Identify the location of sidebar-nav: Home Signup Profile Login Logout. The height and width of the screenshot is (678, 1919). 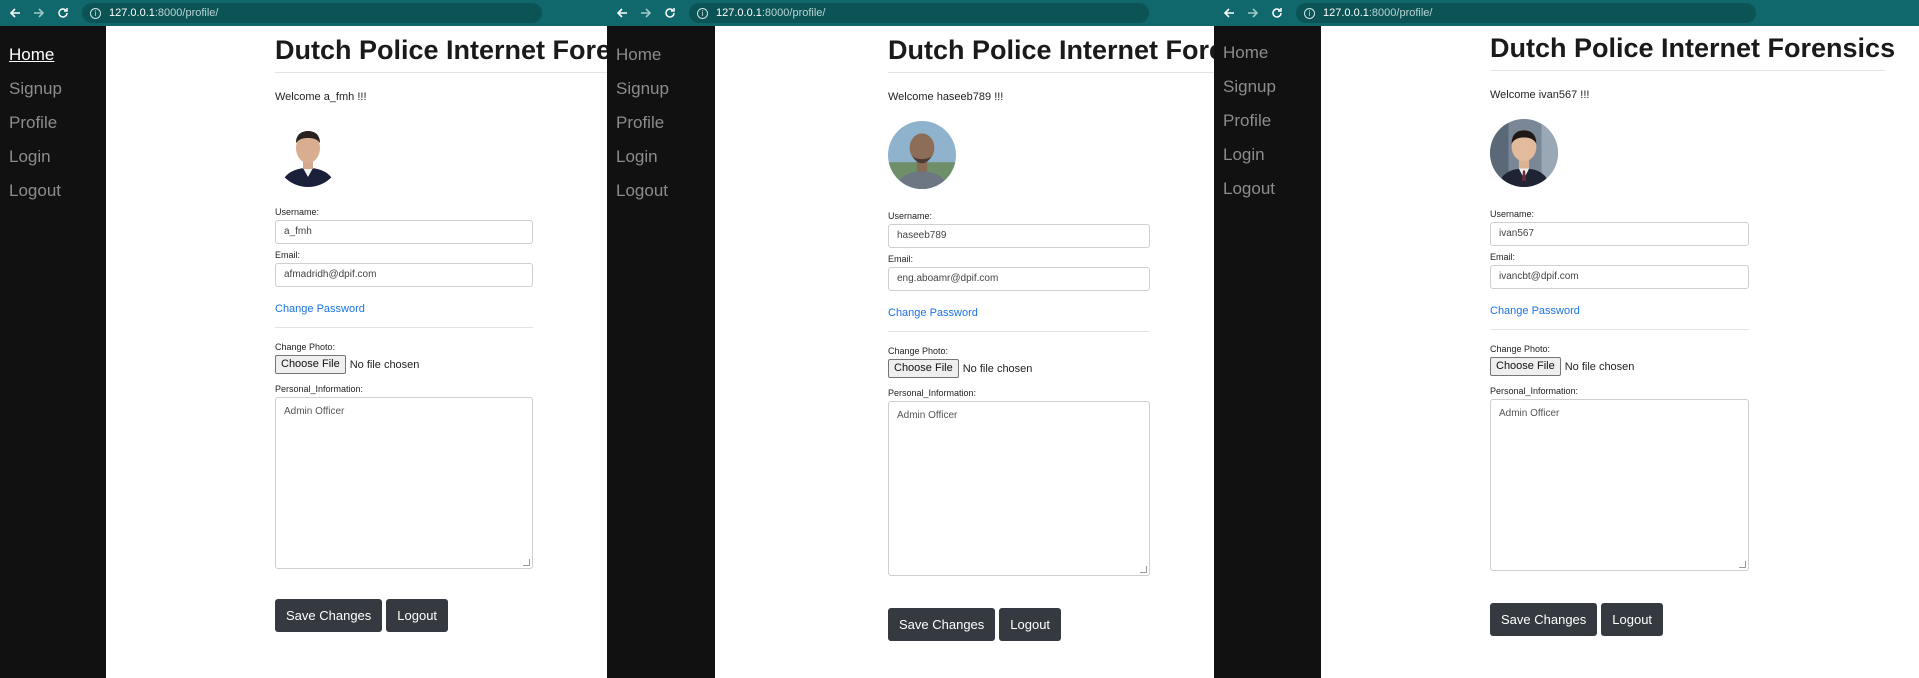
(661, 352).